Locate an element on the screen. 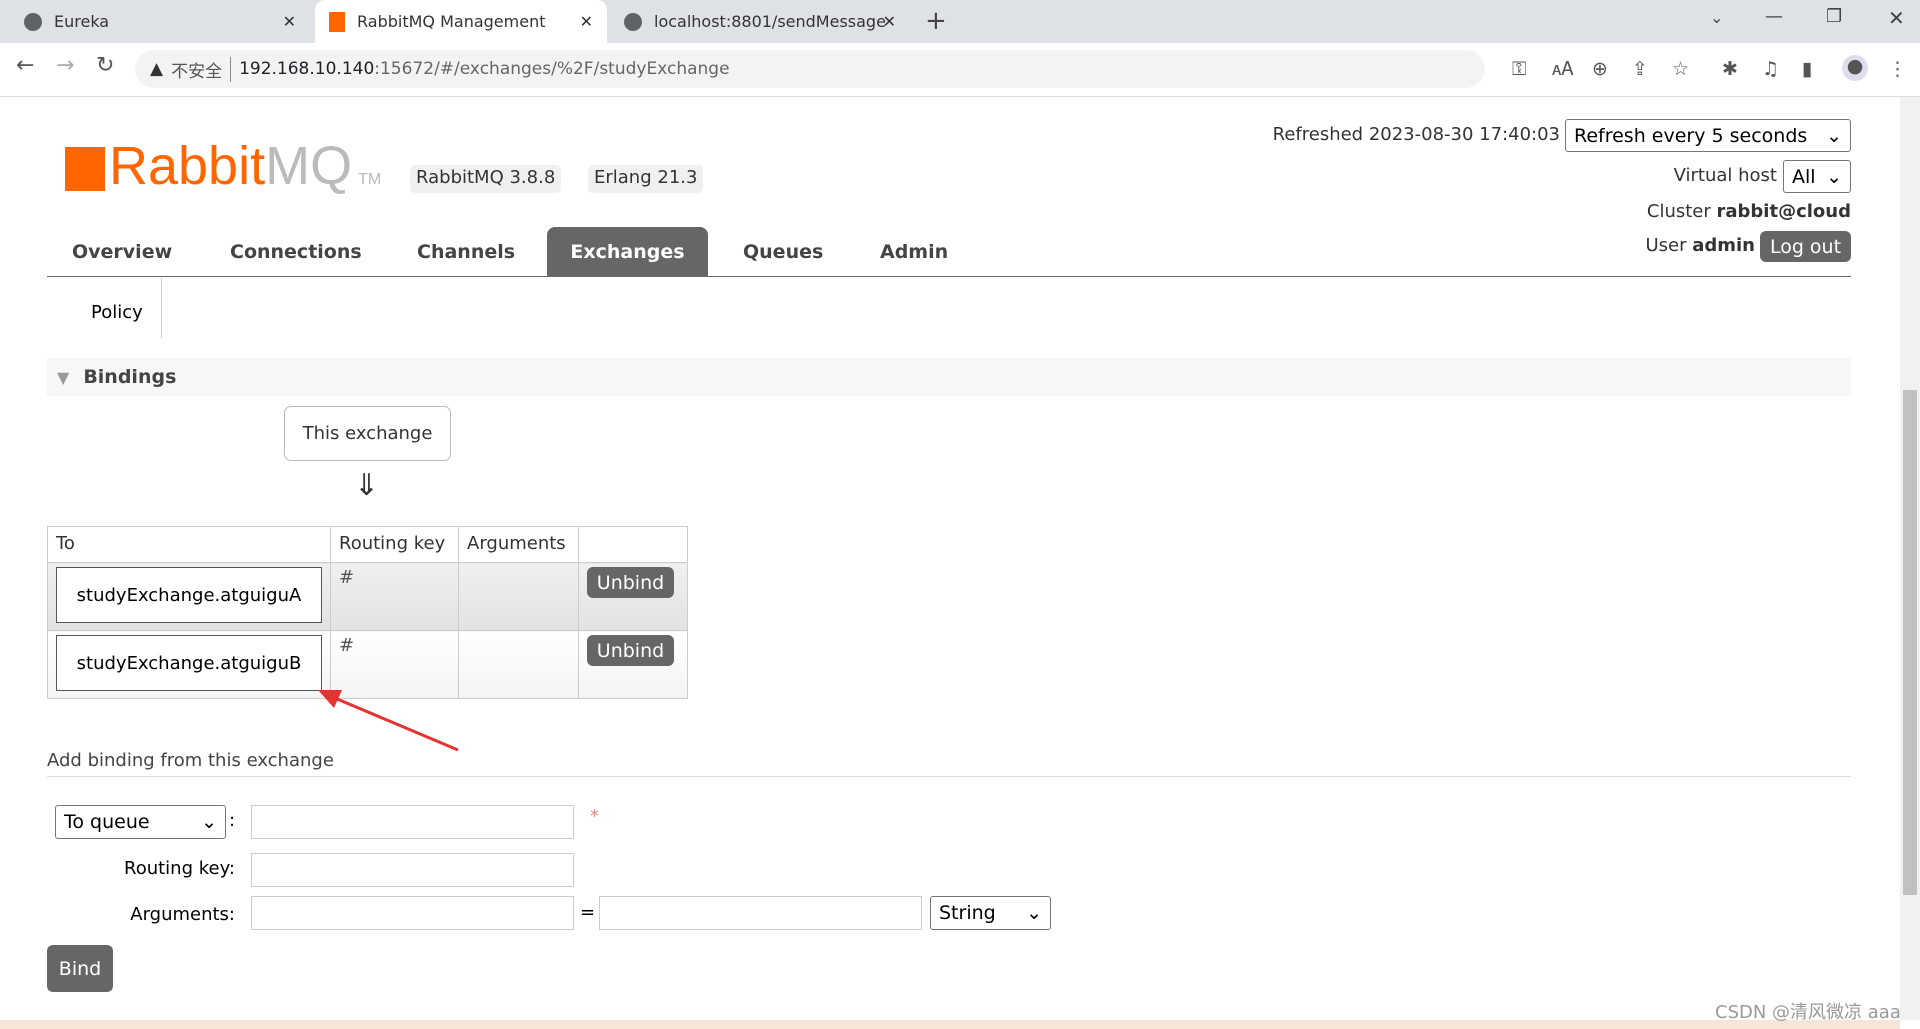 This screenshot has width=1920, height=1029. col-routing-key: Routing key is located at coordinates (394, 544).